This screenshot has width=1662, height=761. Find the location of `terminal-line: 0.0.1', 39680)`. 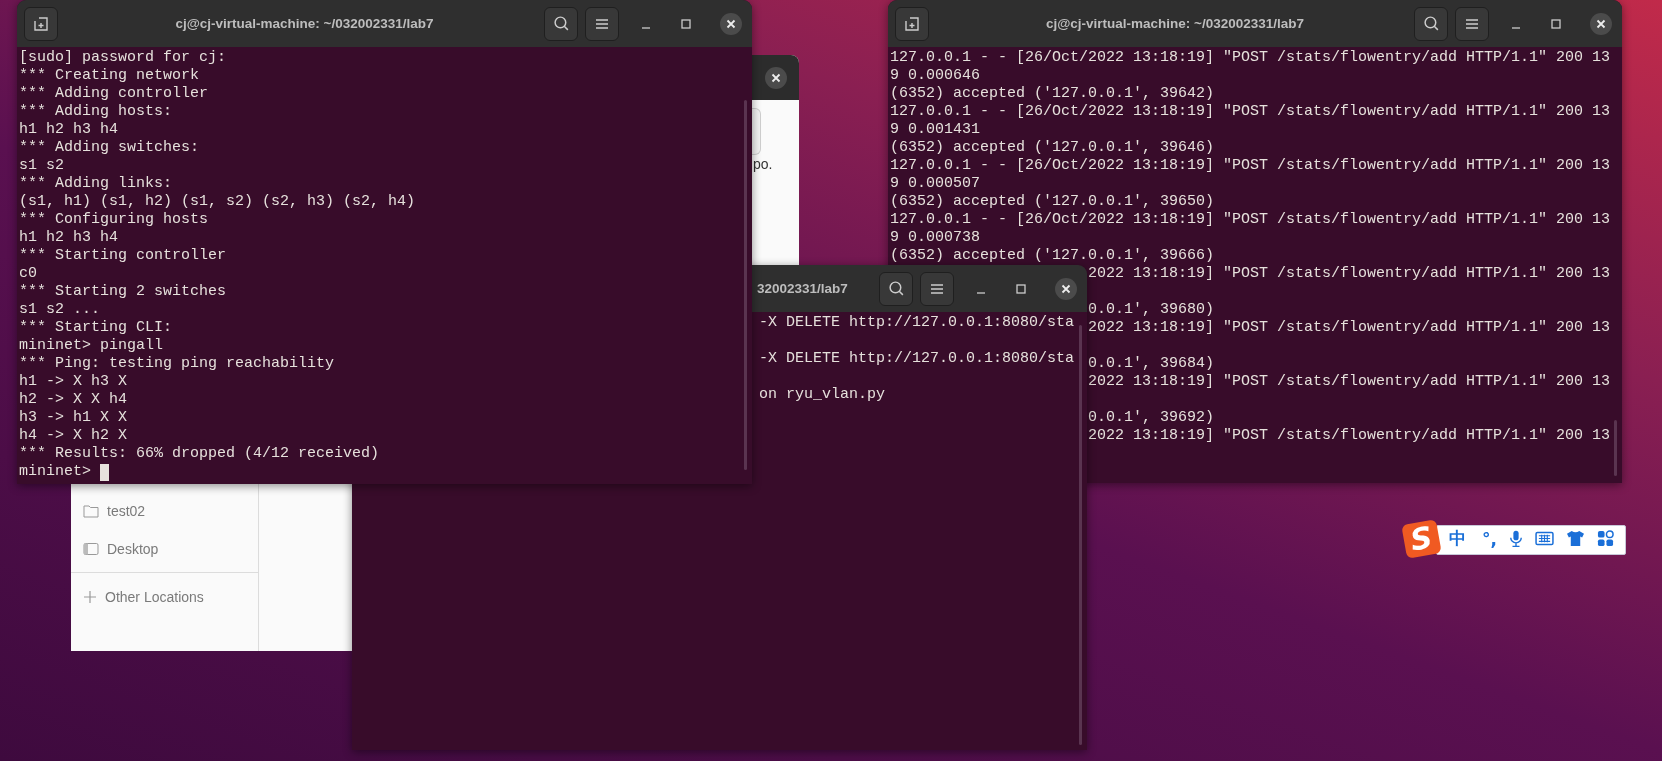

terminal-line: 0.0.1', 39680) is located at coordinates (1151, 310).